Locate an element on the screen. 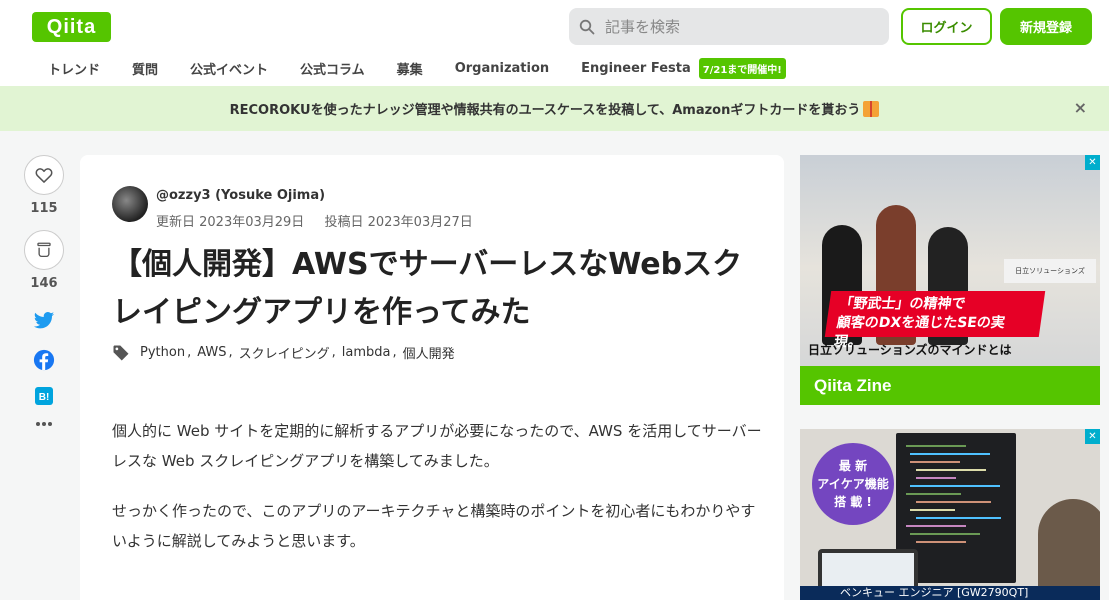  twitter-share is located at coordinates (44, 321).